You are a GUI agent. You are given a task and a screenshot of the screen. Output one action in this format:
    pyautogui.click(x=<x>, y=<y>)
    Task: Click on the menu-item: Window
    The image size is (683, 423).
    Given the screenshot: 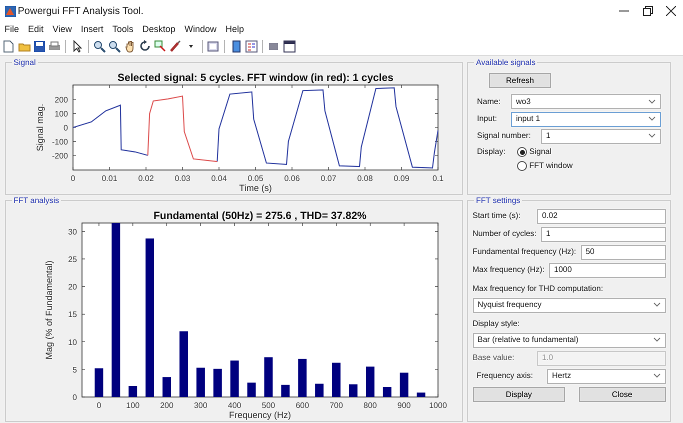 What is the action you would take?
    pyautogui.click(x=200, y=29)
    